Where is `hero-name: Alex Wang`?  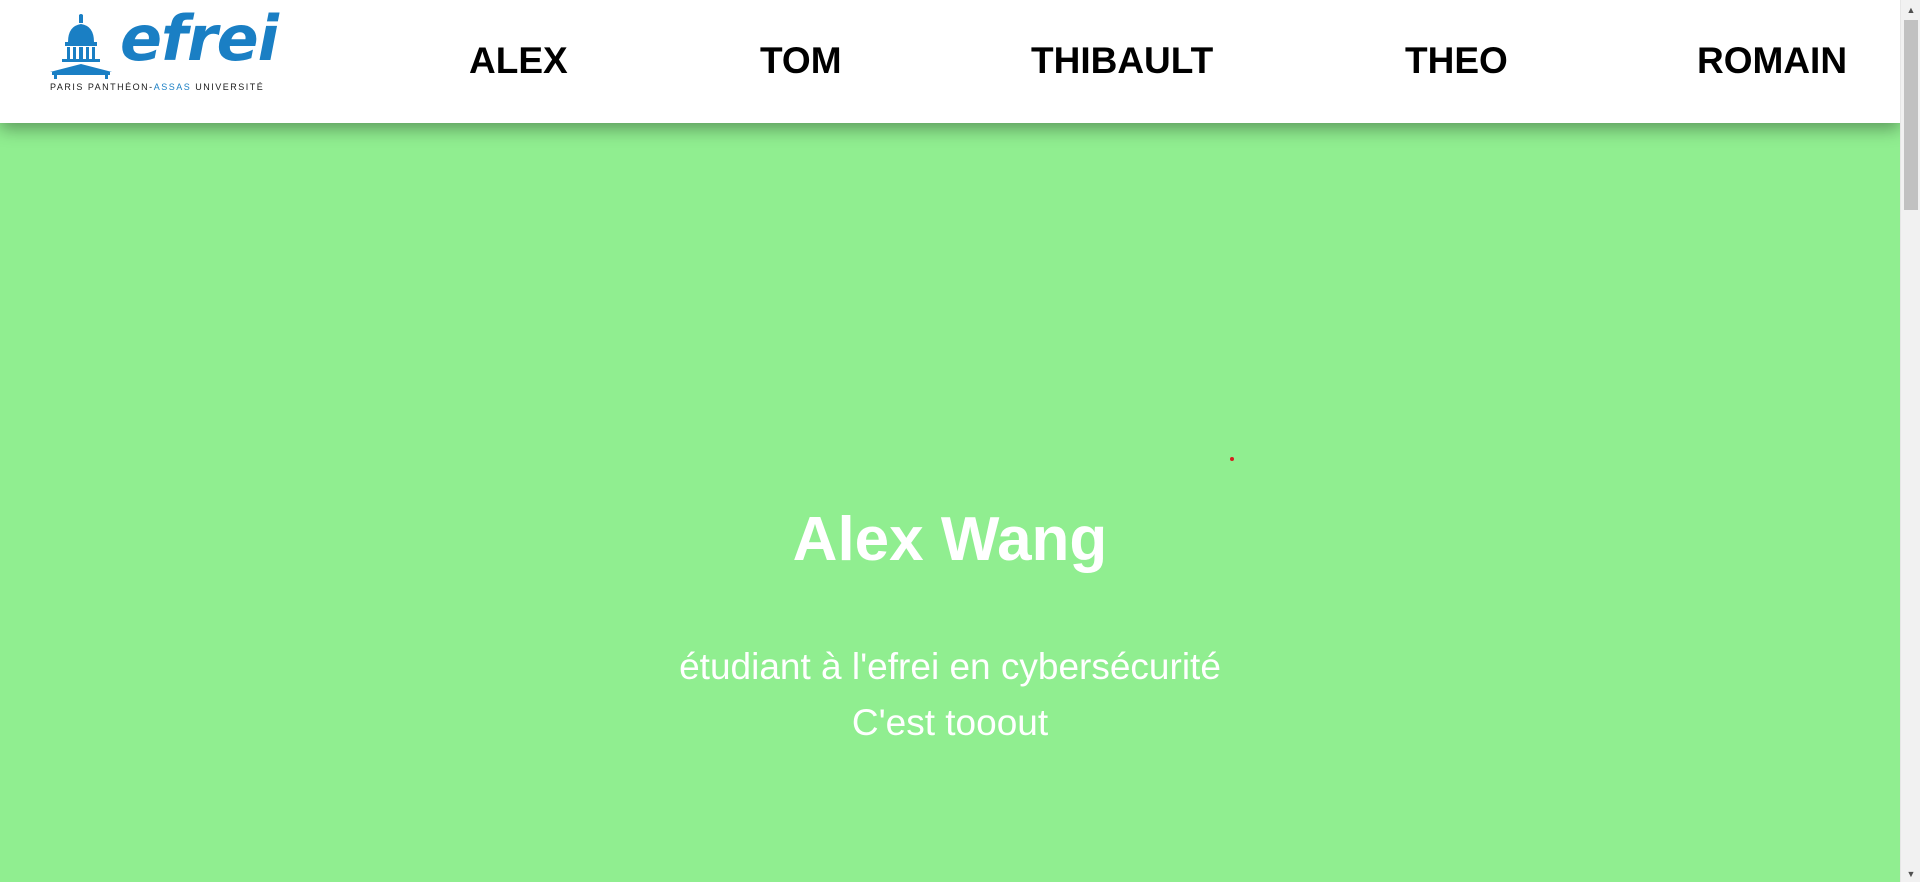 hero-name: Alex Wang is located at coordinates (950, 539).